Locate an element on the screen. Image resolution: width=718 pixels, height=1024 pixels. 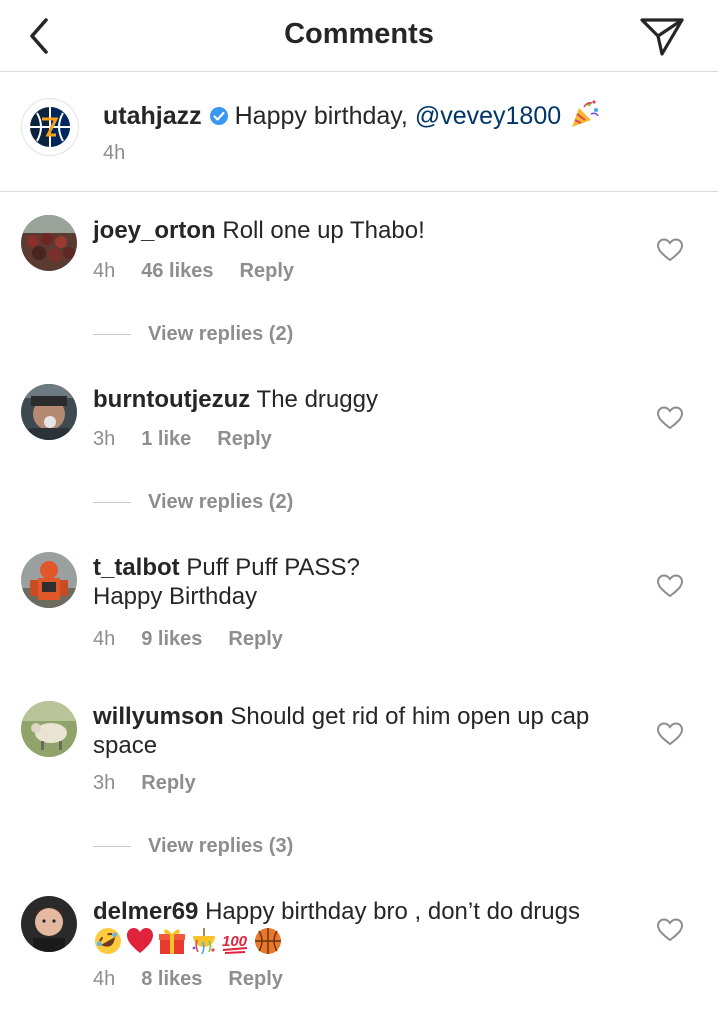
caption-message: Happy birthday, is located at coordinates (321, 116).